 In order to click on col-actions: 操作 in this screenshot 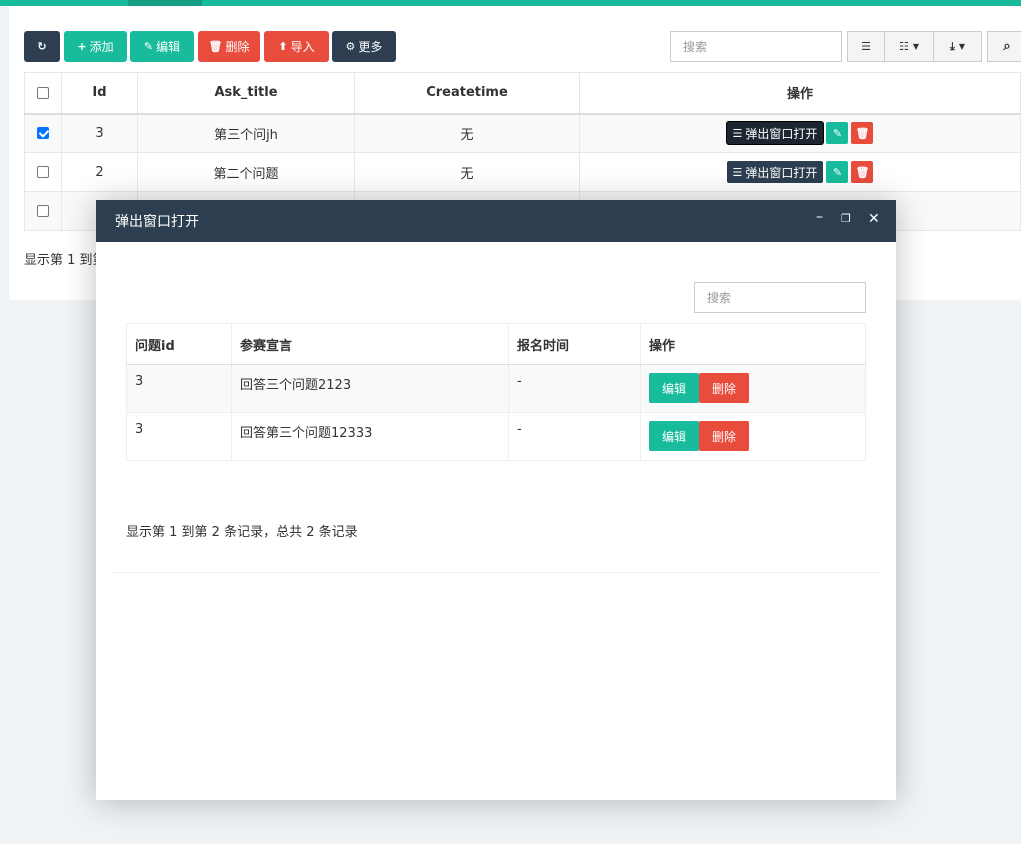, I will do `click(800, 93)`.